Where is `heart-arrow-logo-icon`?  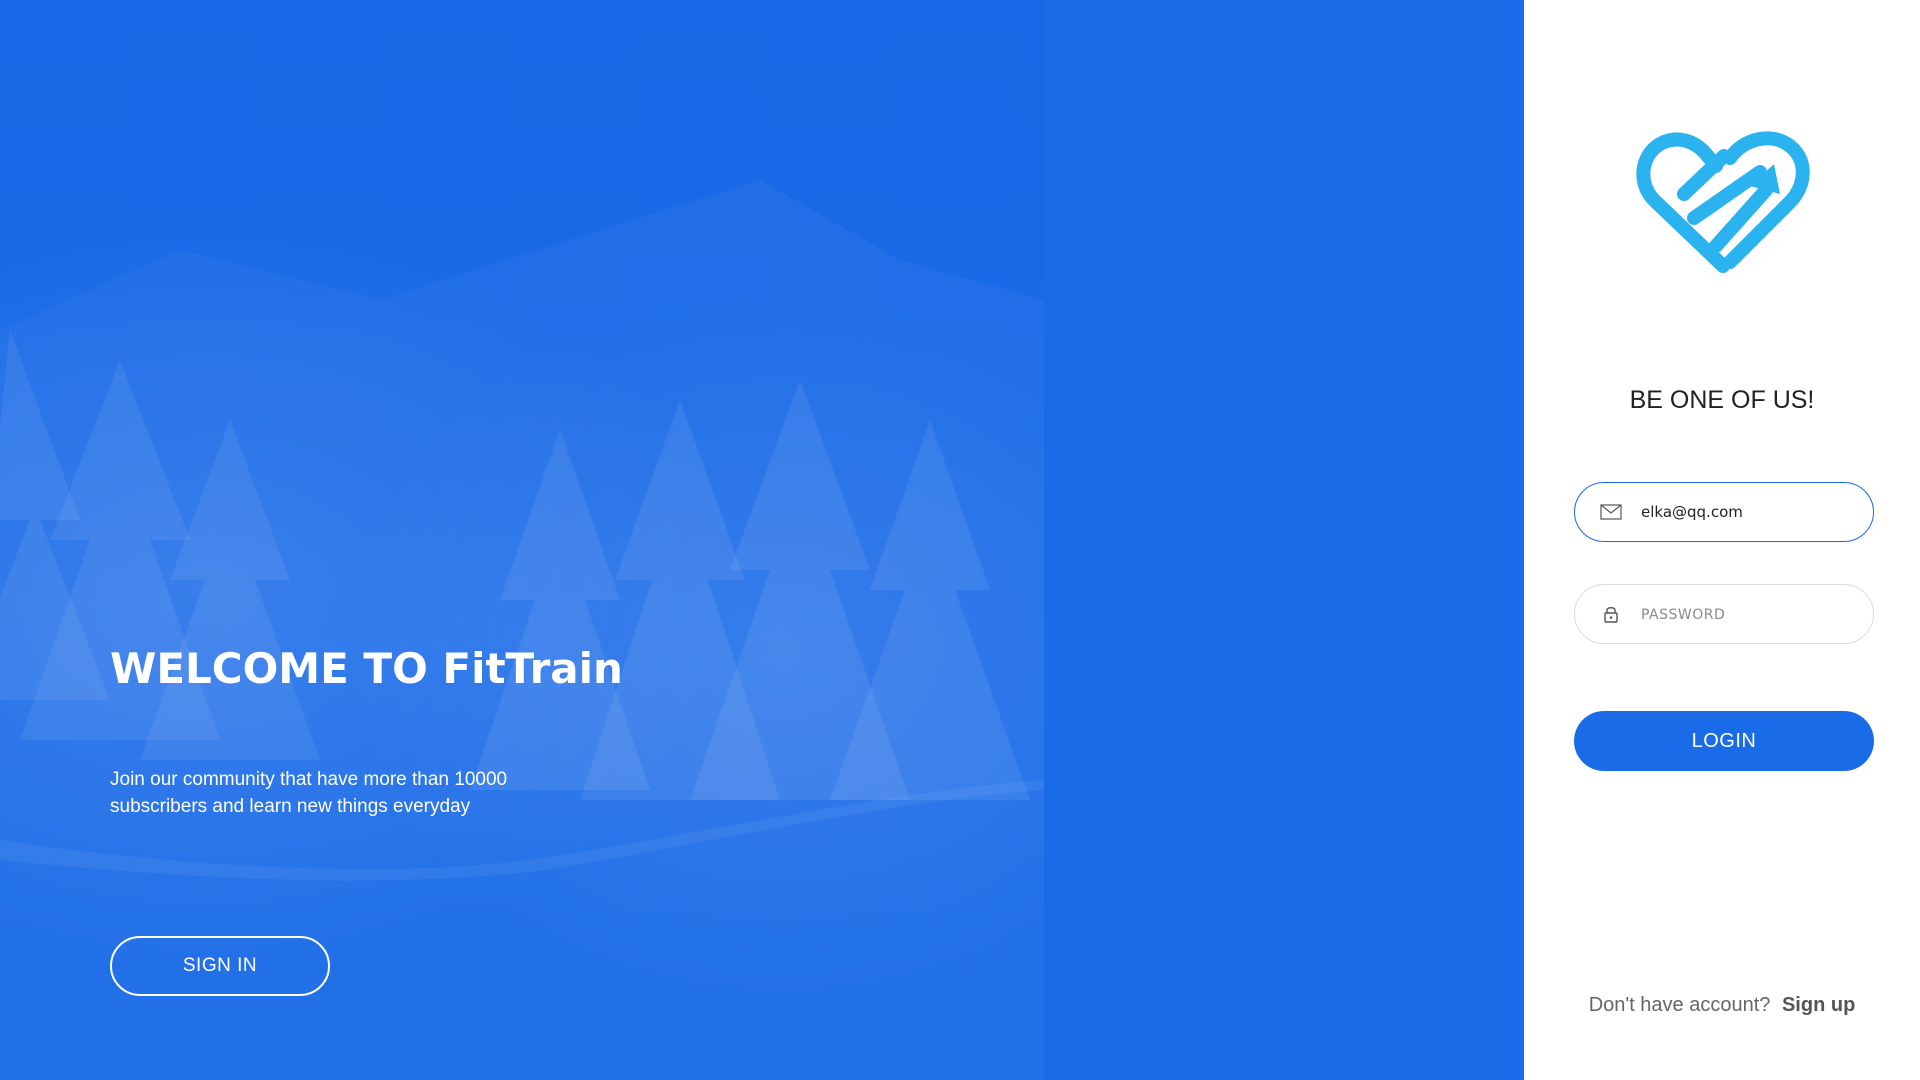
heart-arrow-logo-icon is located at coordinates (1723, 203).